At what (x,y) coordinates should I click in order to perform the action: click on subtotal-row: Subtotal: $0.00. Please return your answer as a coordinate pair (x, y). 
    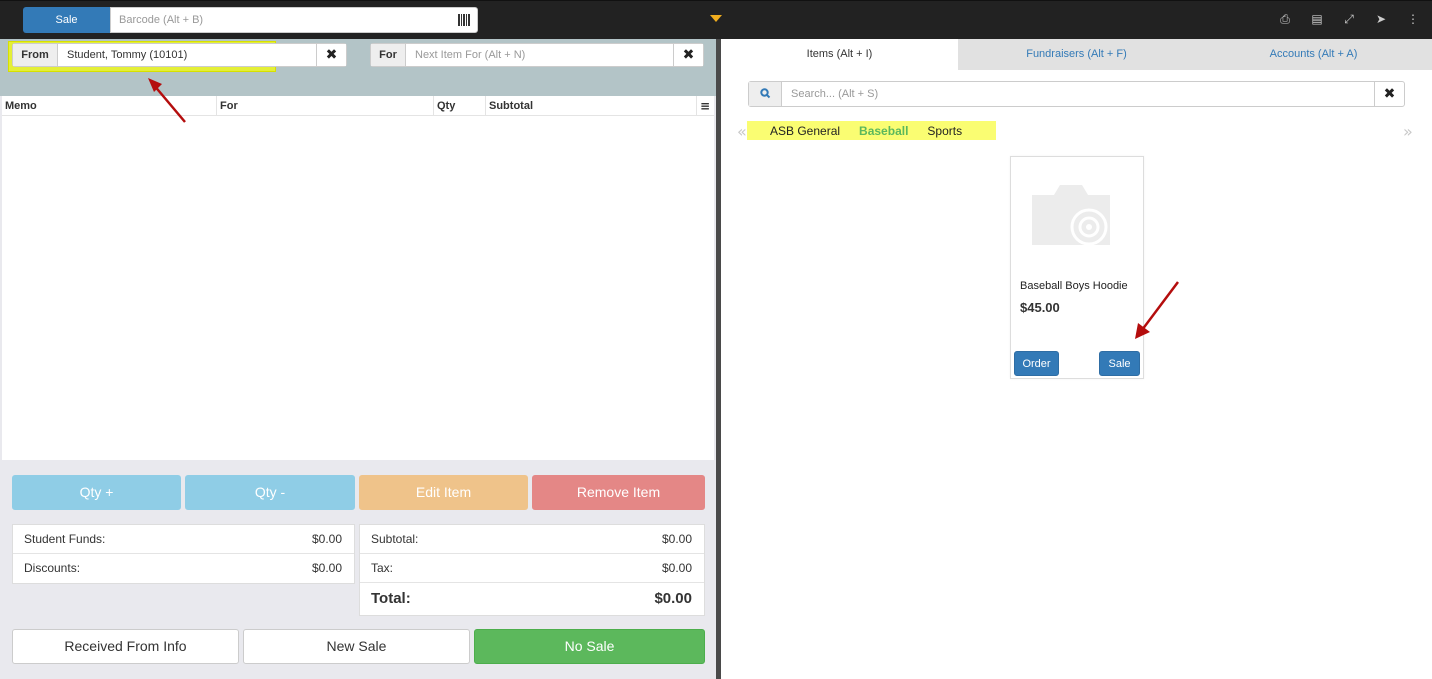
    Looking at the image, I should click on (532, 539).